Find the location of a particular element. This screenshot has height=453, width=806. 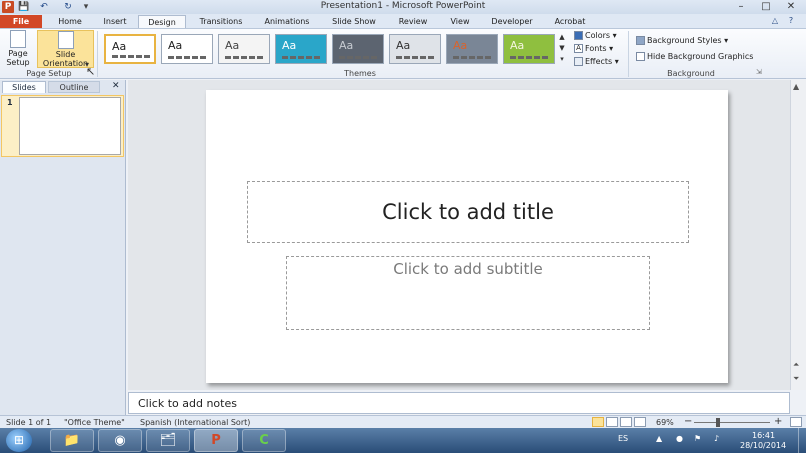

previous-slide-icon: ⏶ is located at coordinates (796, 365).